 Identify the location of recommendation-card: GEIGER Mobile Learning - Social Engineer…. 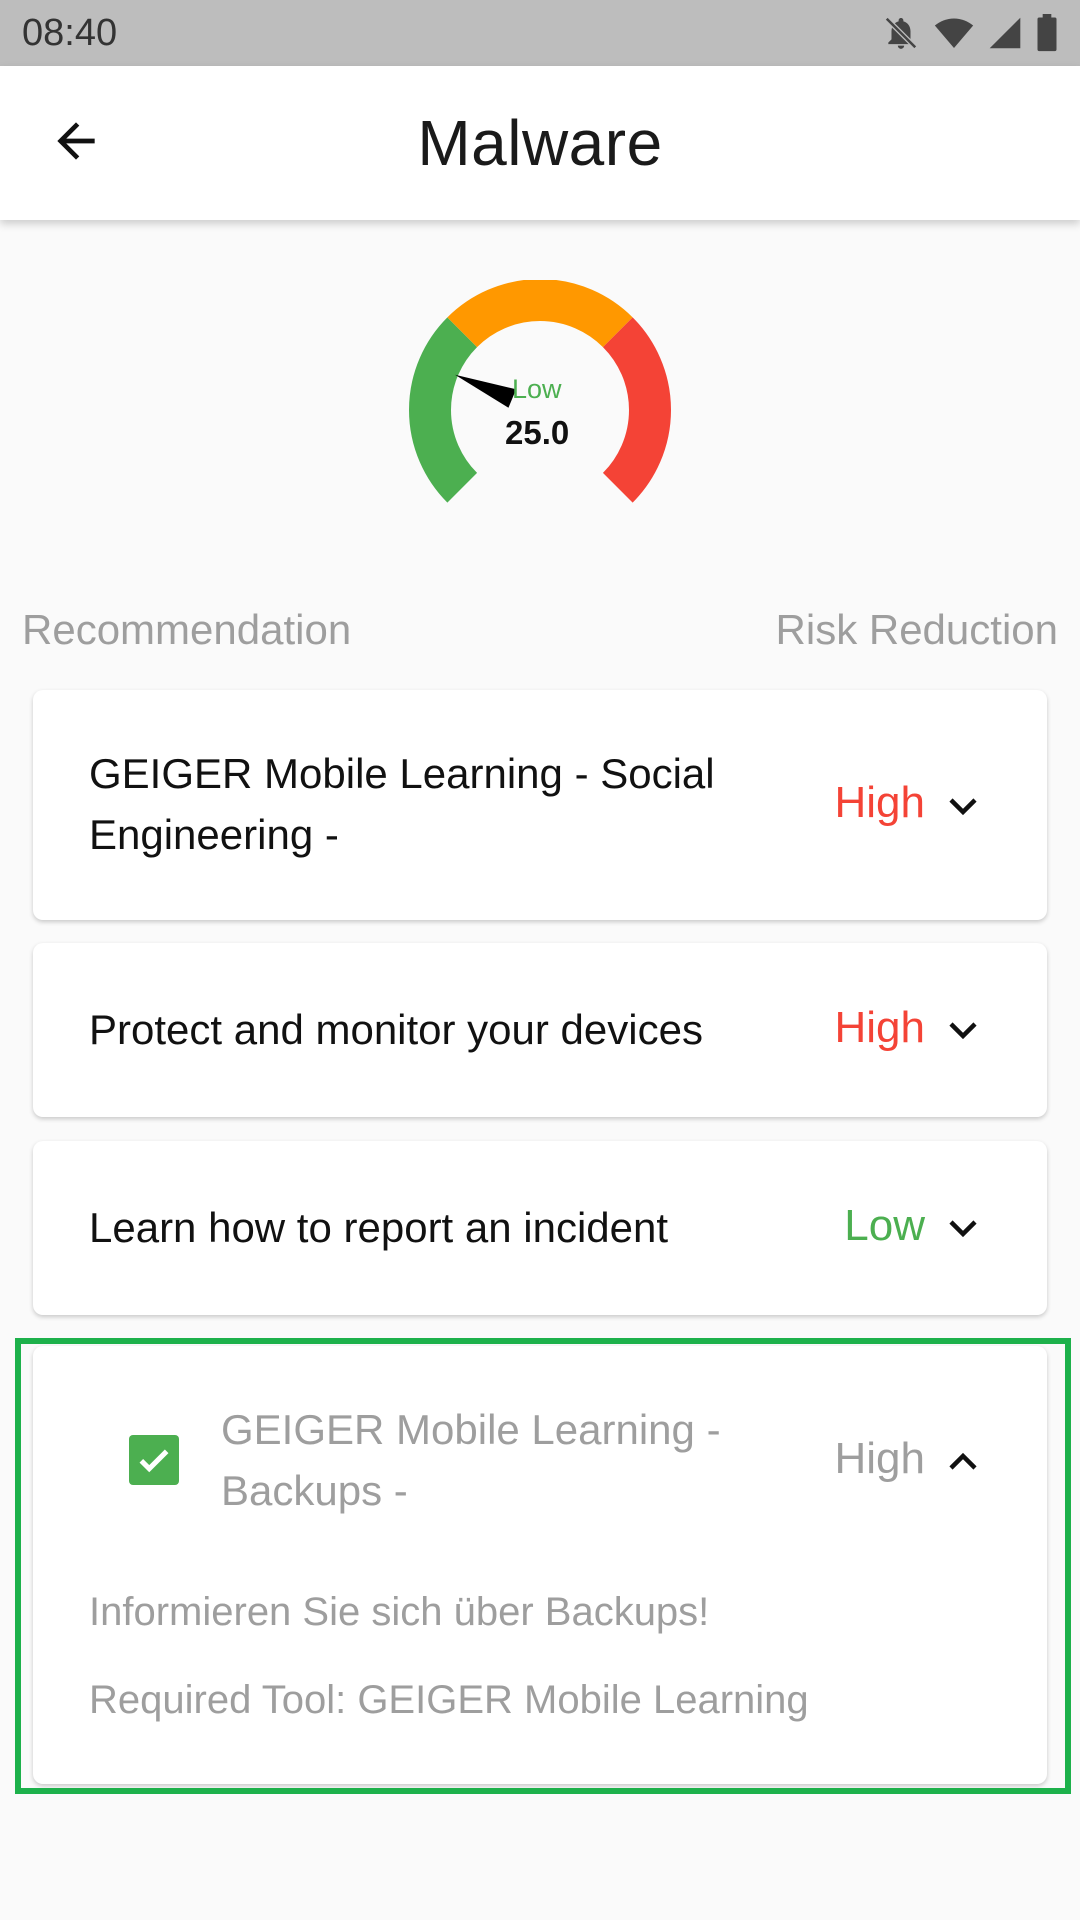
(540, 805).